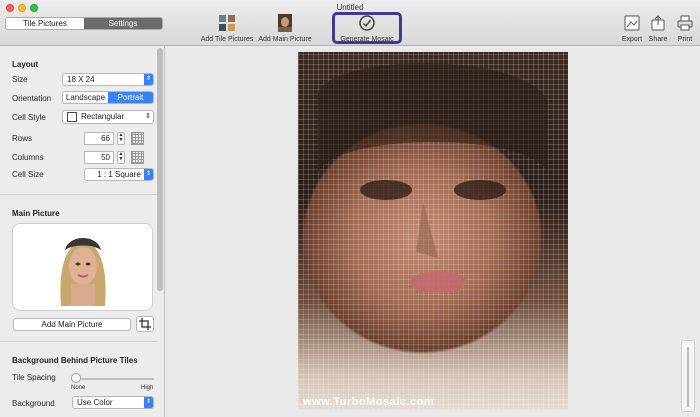 This screenshot has height=417, width=700. What do you see at coordinates (632, 23) in the screenshot?
I see `export-icon` at bounding box center [632, 23].